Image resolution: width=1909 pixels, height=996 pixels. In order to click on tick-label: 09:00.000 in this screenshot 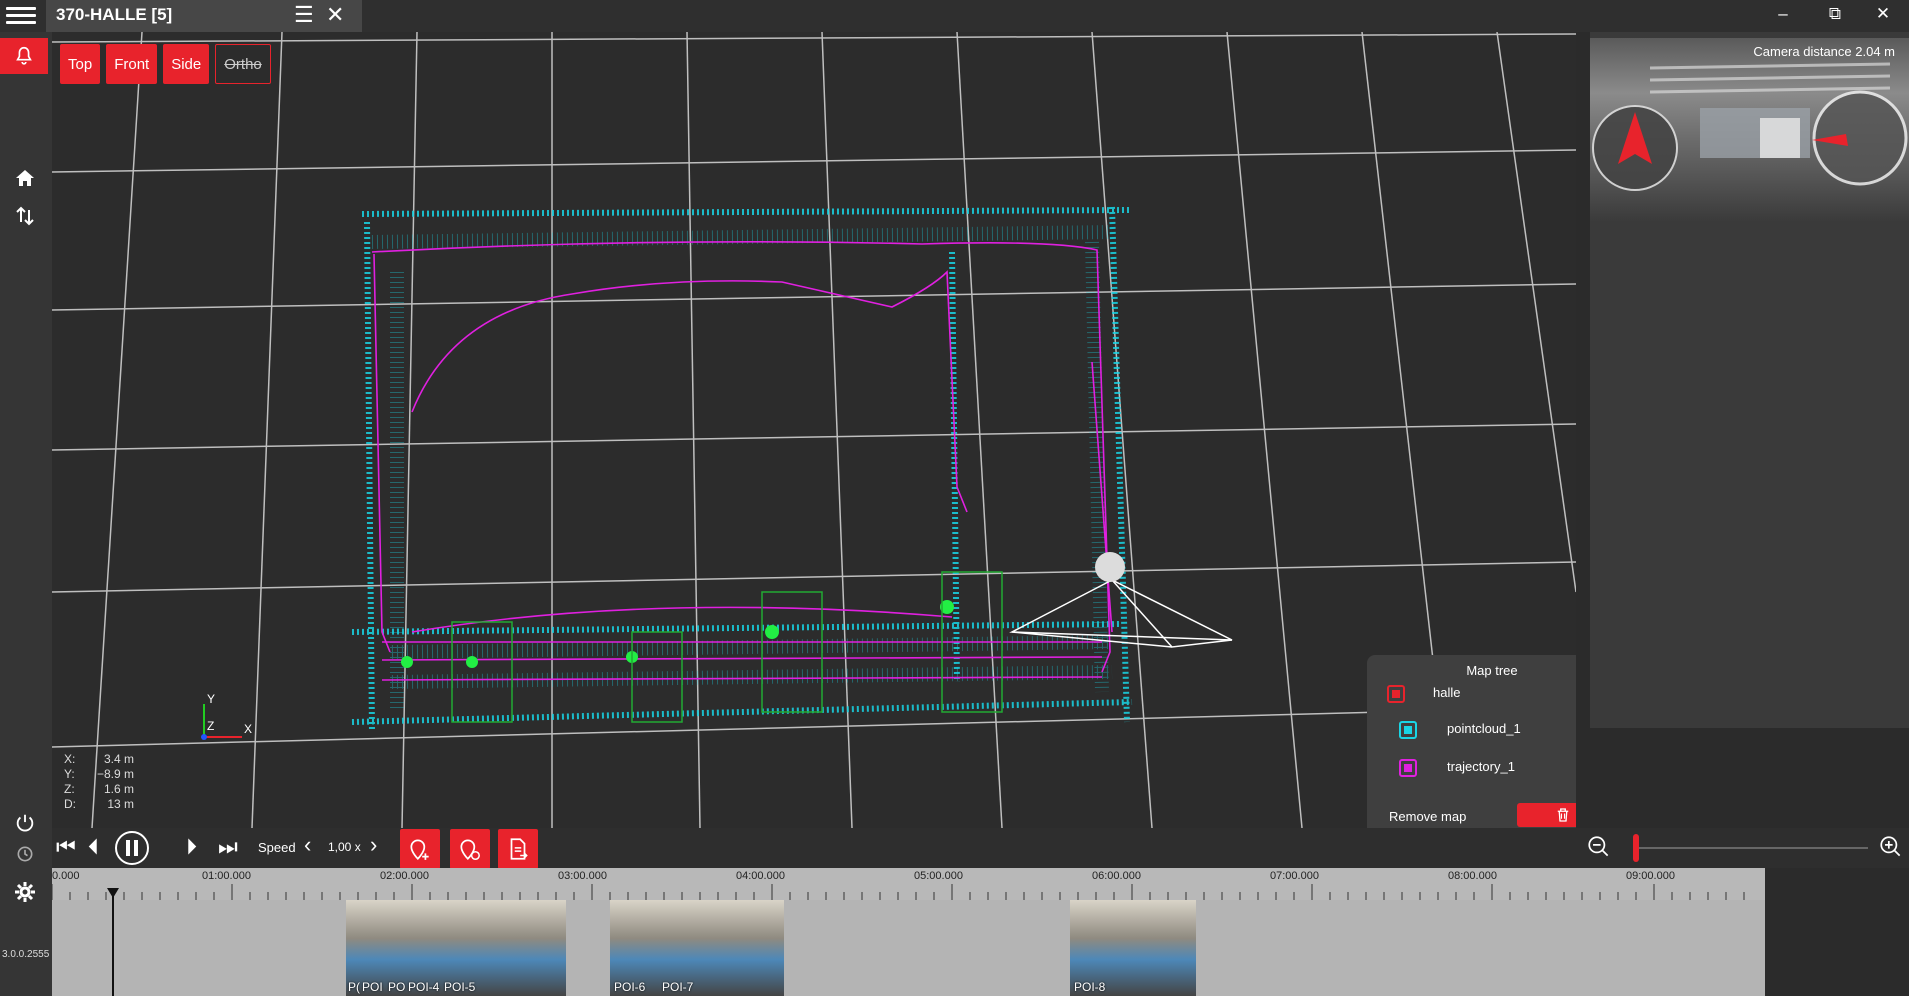, I will do `click(1650, 876)`.